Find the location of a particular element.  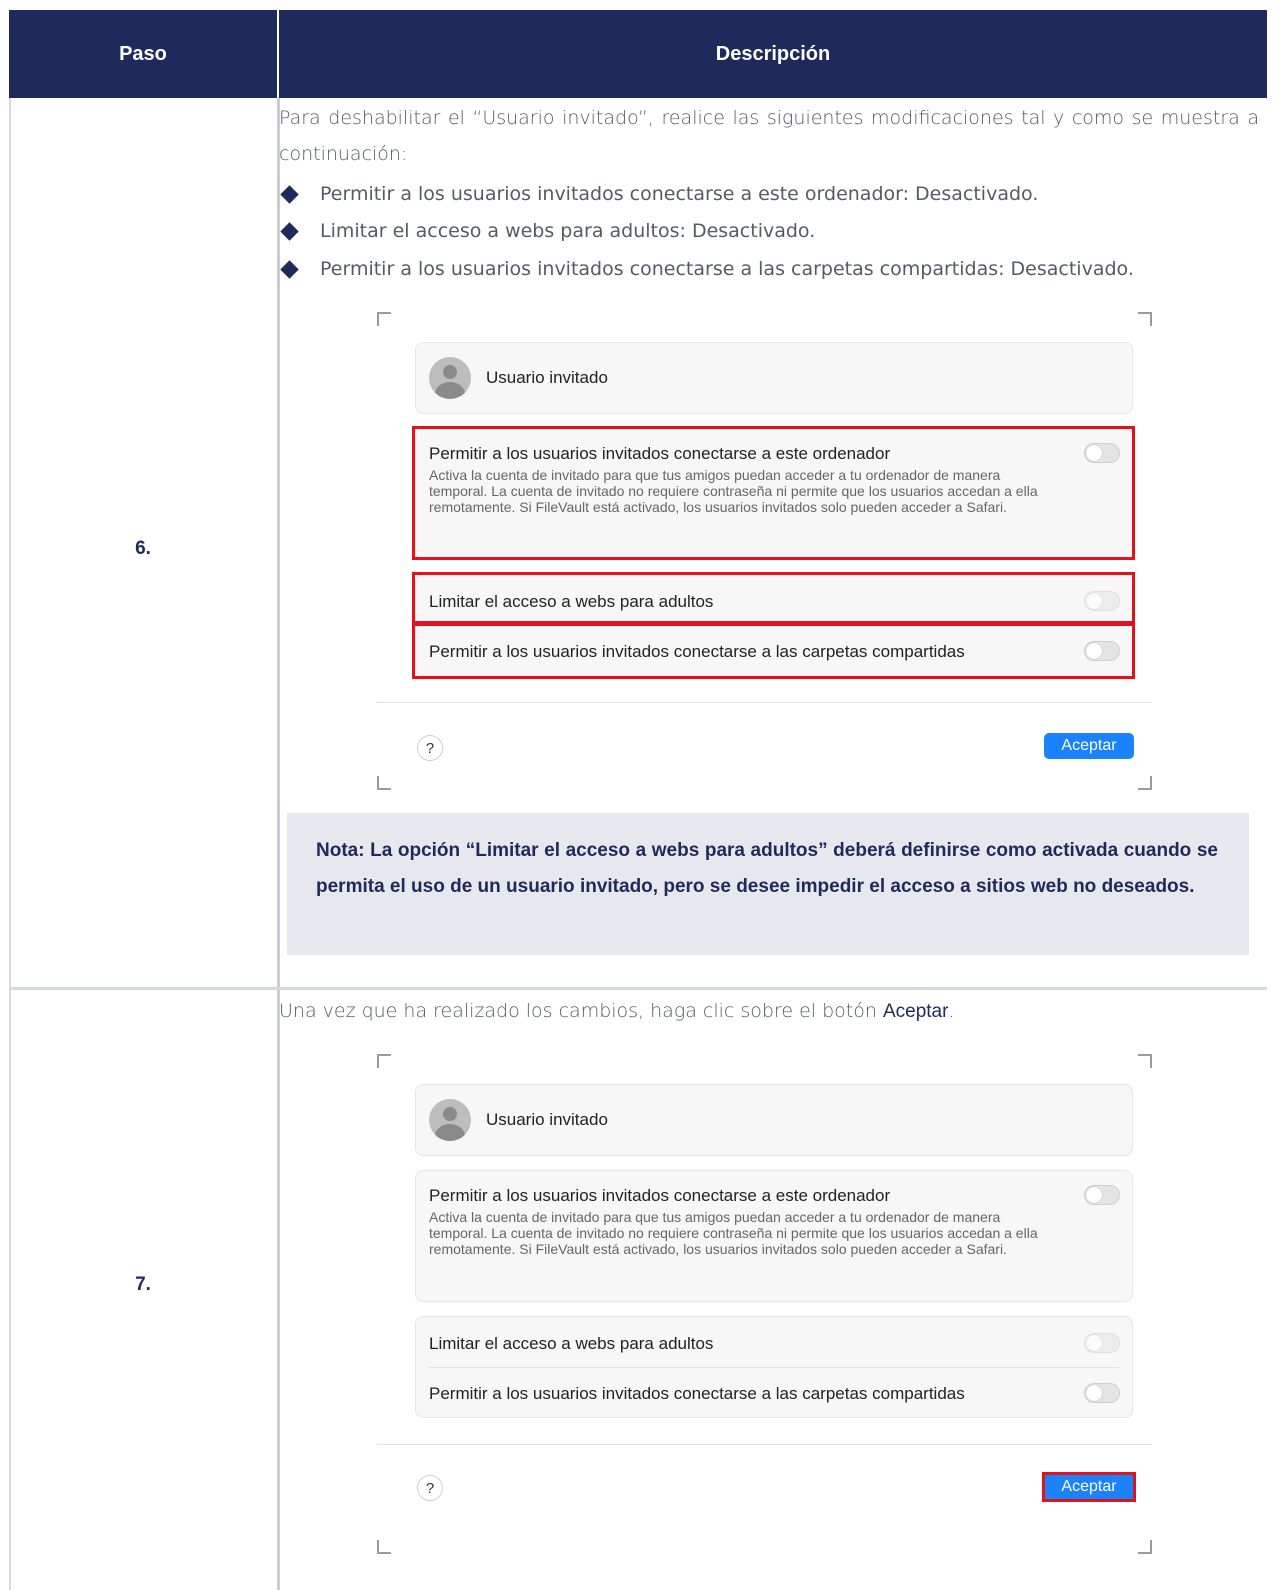

step7-text-after: . is located at coordinates (951, 1011).